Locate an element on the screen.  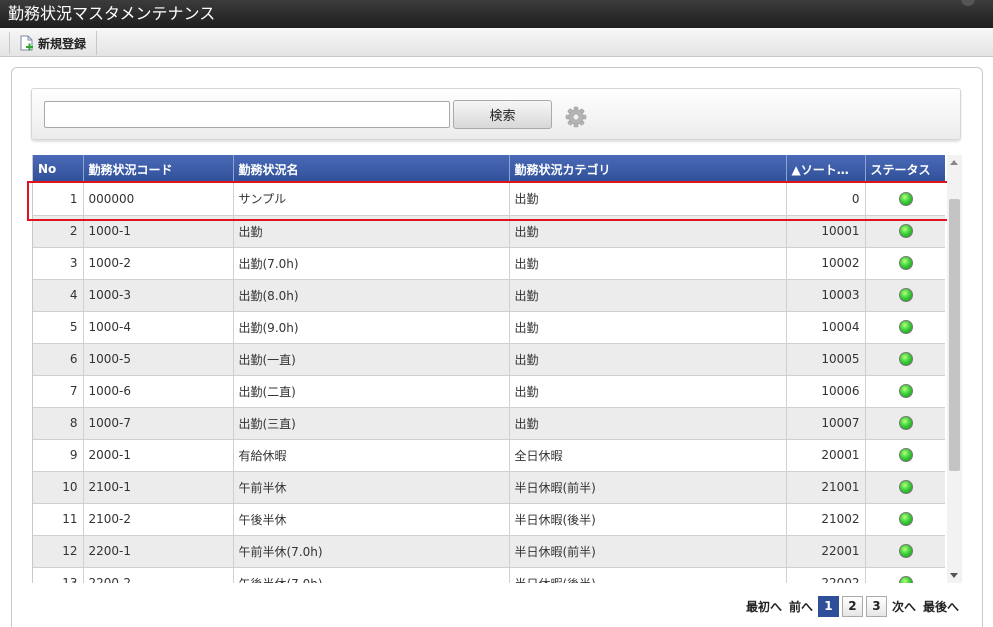
row-sort-cell: 10007 is located at coordinates (826, 423).